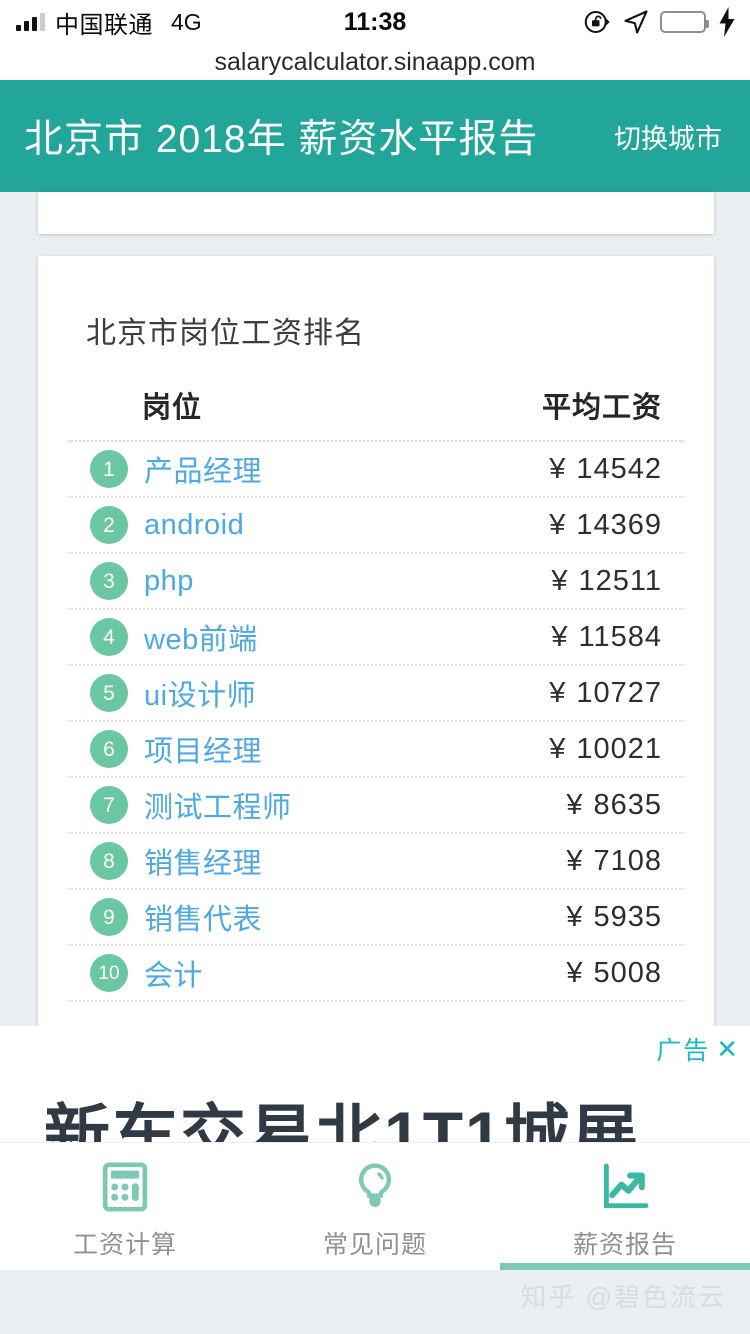 The width and height of the screenshot is (750, 1334). What do you see at coordinates (109, 469) in the screenshot?
I see `rank-badge: 1` at bounding box center [109, 469].